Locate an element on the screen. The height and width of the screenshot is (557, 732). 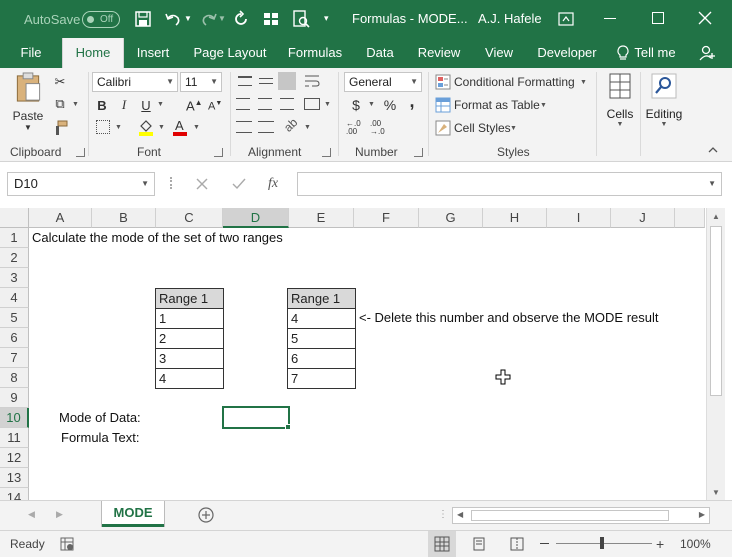
sheet-scroll-left-icon: ◀ is located at coordinates (31, 514).